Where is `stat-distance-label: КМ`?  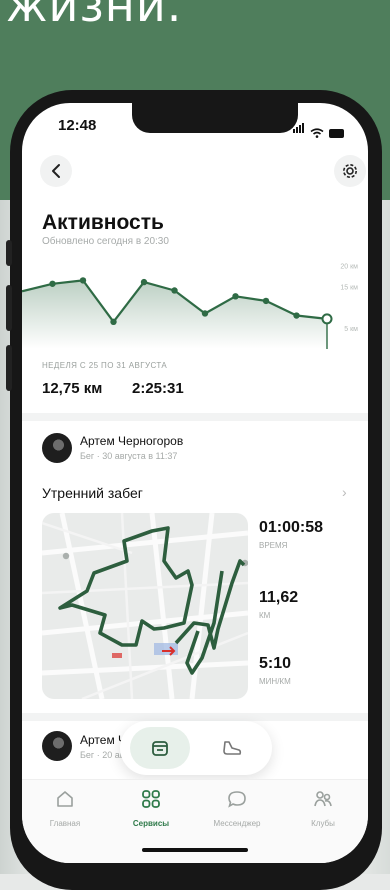
stat-distance-label: КМ is located at coordinates (265, 615).